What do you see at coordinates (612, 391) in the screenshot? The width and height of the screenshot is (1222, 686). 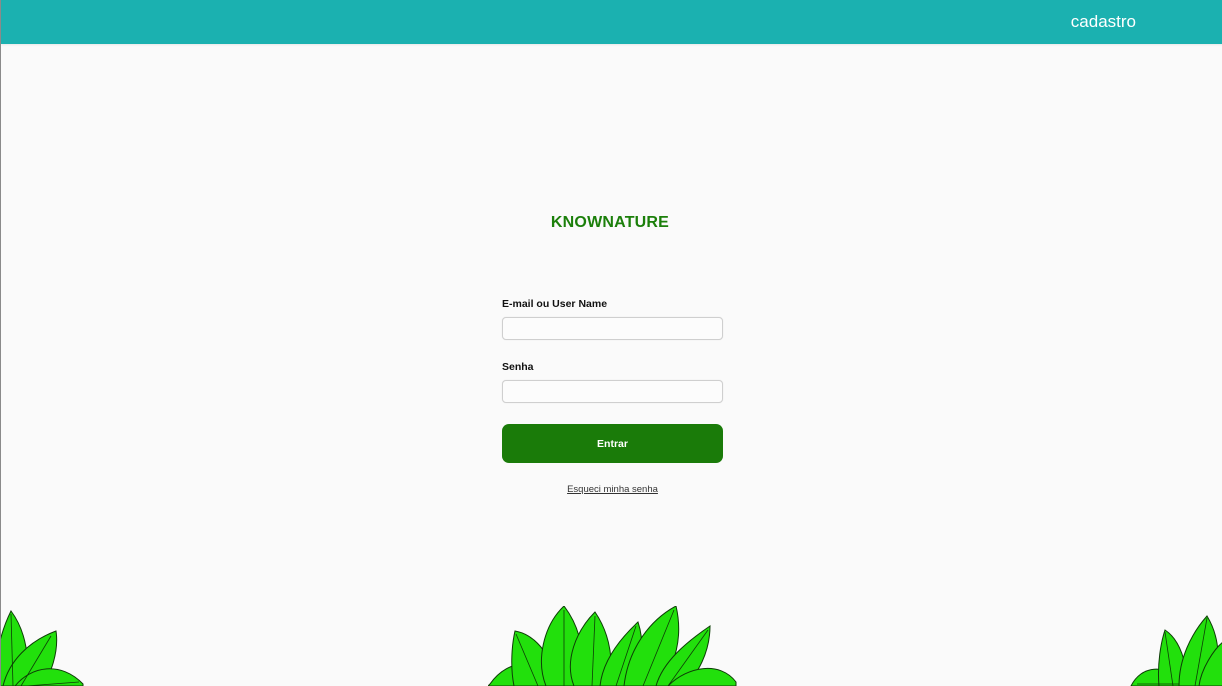 I see `password-input` at bounding box center [612, 391].